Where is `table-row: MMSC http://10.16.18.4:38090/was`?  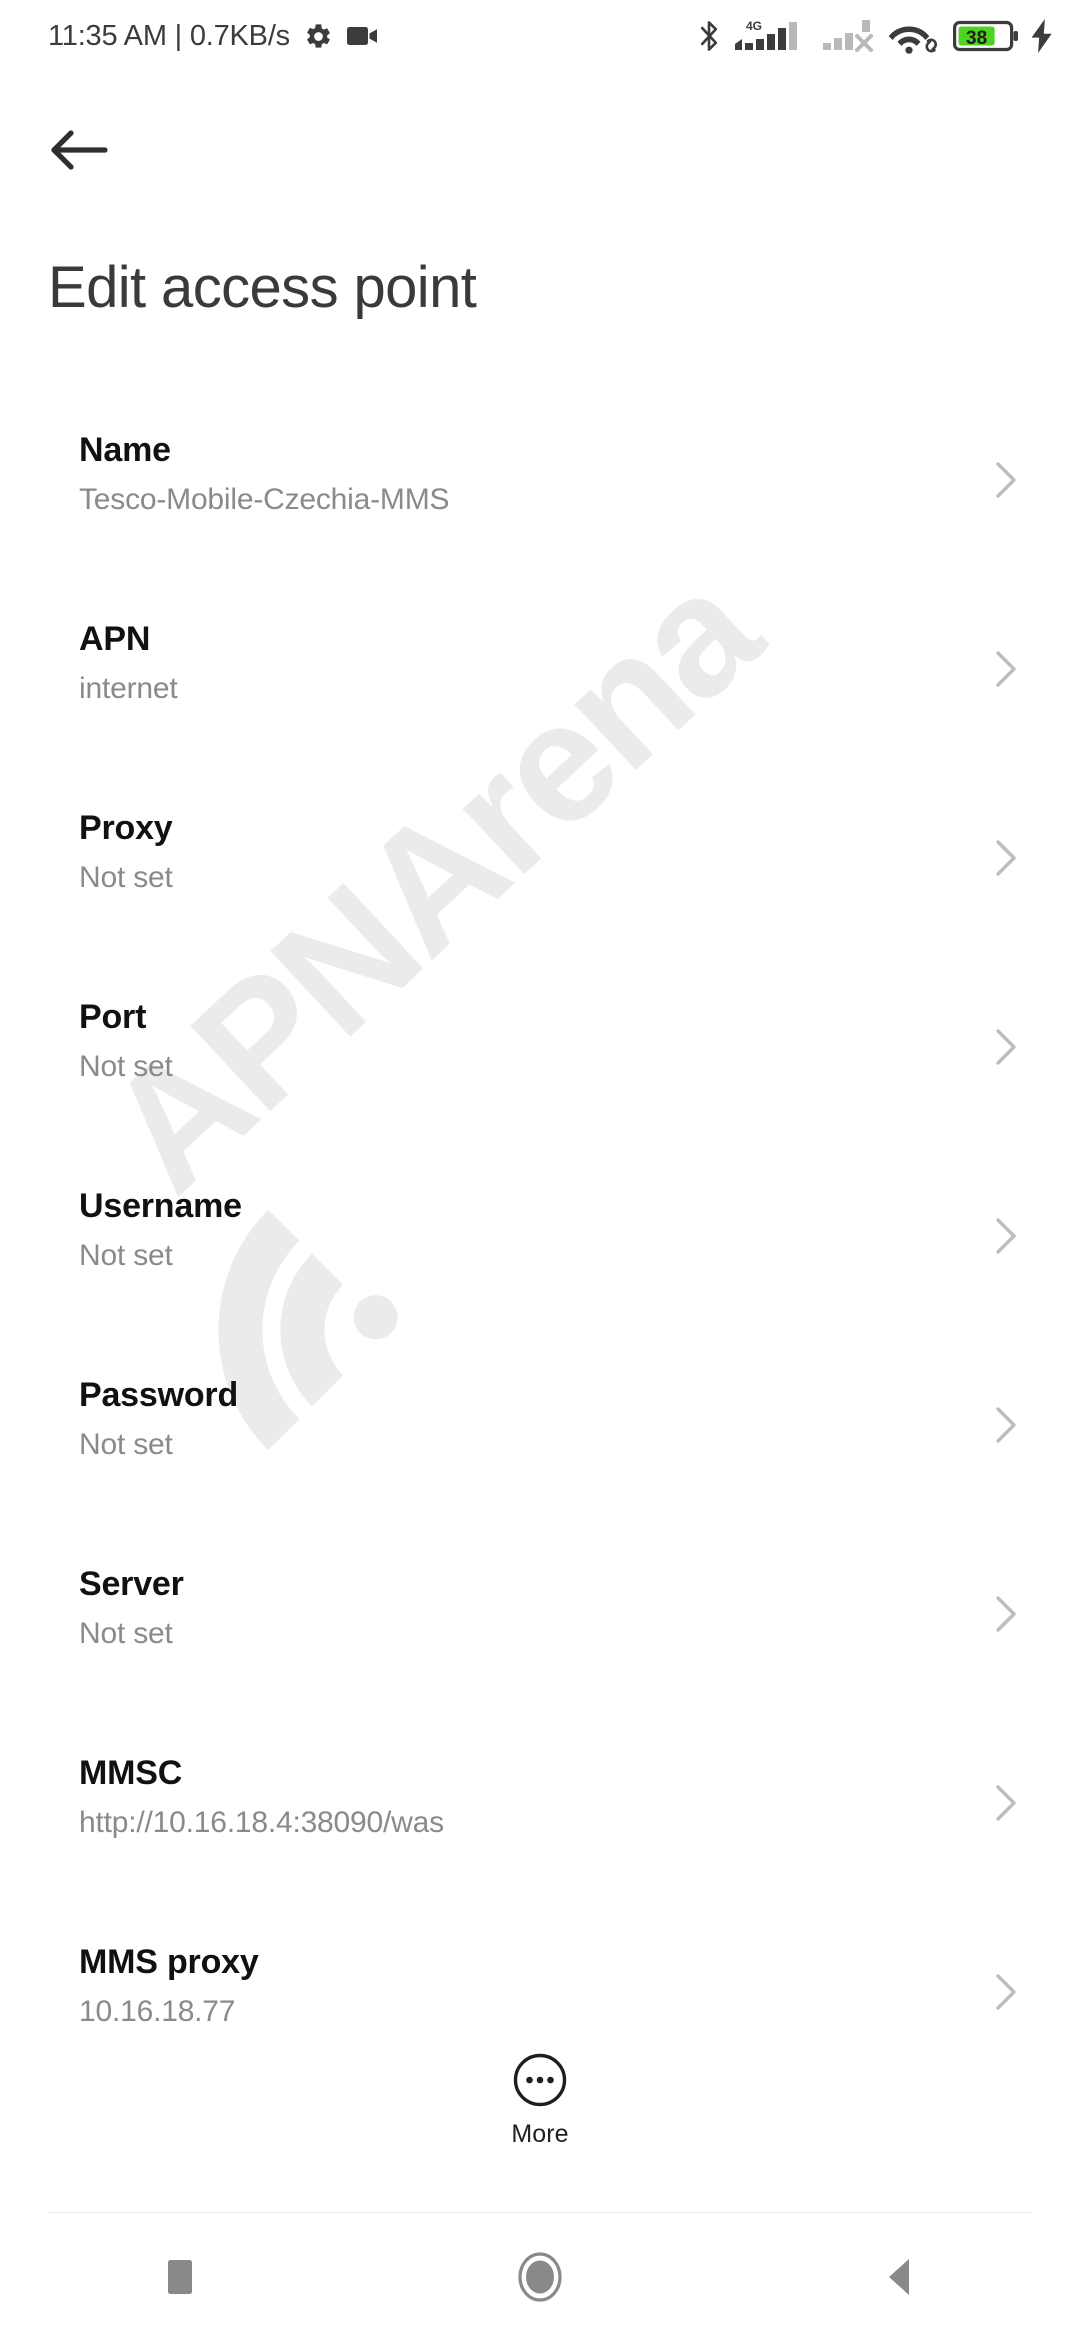
table-row: MMSC http://10.16.18.4:38090/was is located at coordinates (540, 1823).